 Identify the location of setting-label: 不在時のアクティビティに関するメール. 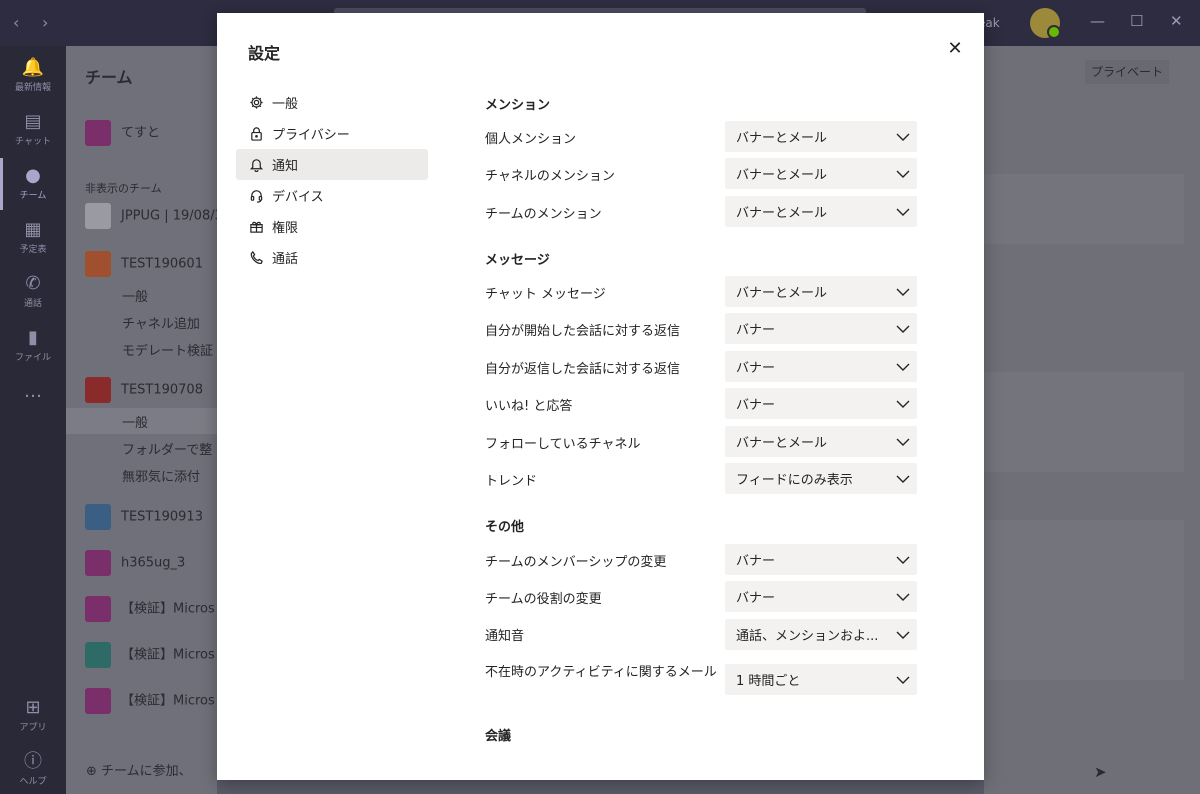
(601, 672).